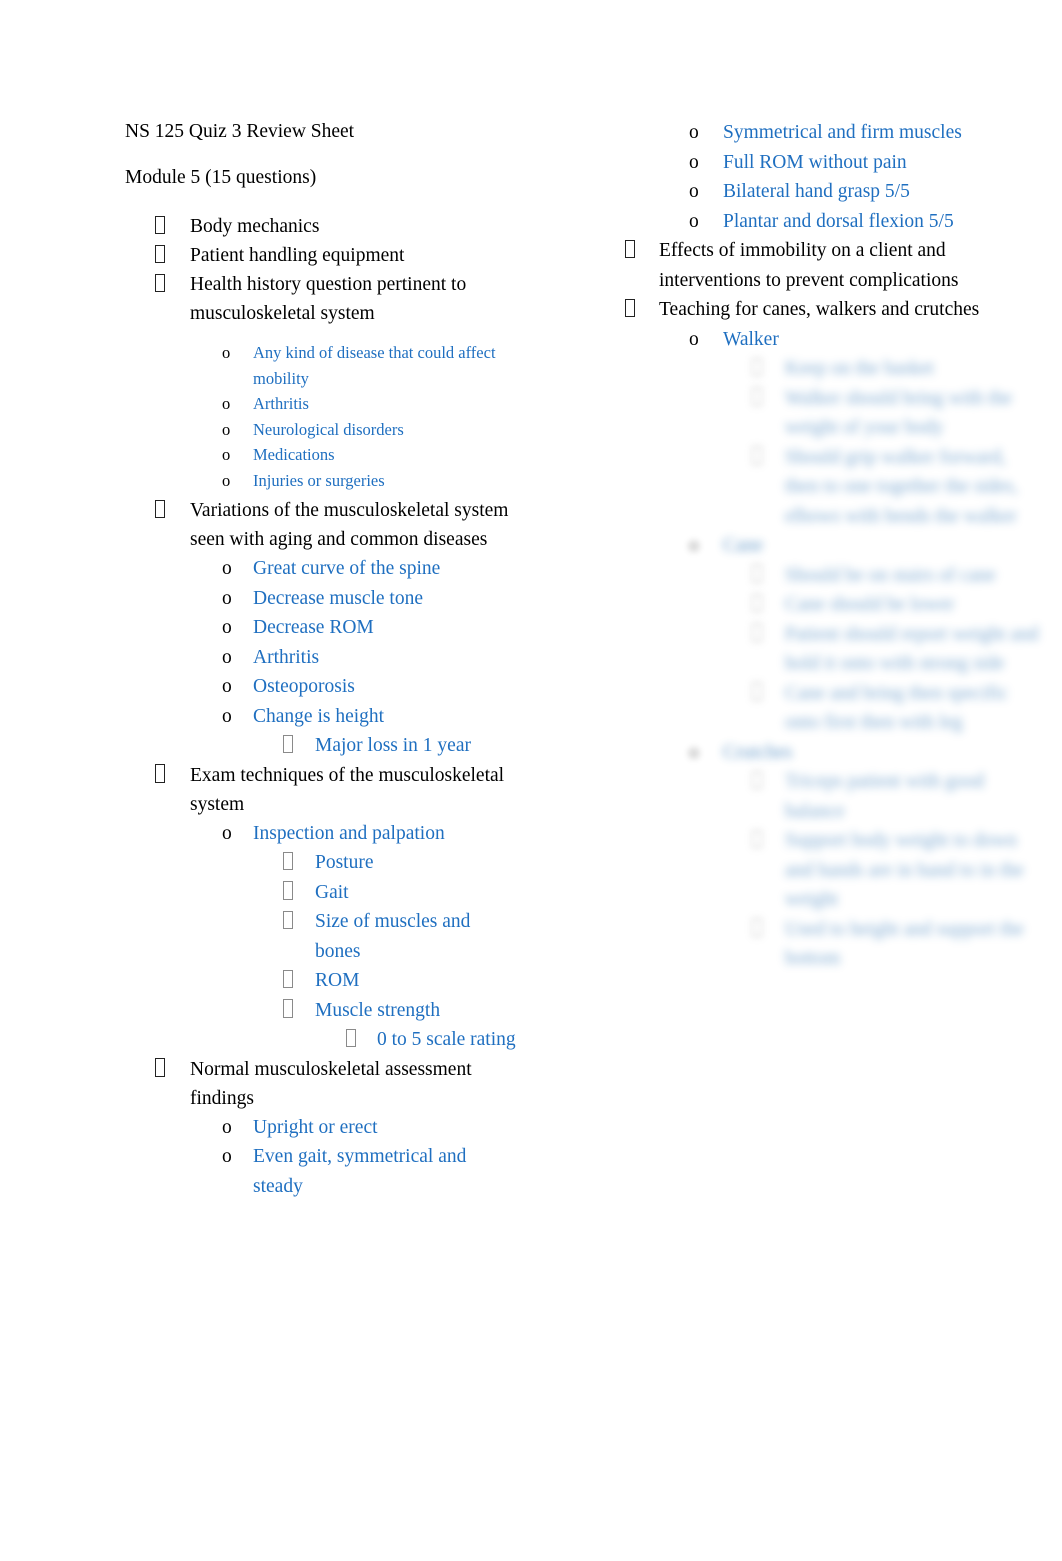  What do you see at coordinates (321, 1040) in the screenshot?
I see `list-item: 0 to 5 scale rating` at bounding box center [321, 1040].